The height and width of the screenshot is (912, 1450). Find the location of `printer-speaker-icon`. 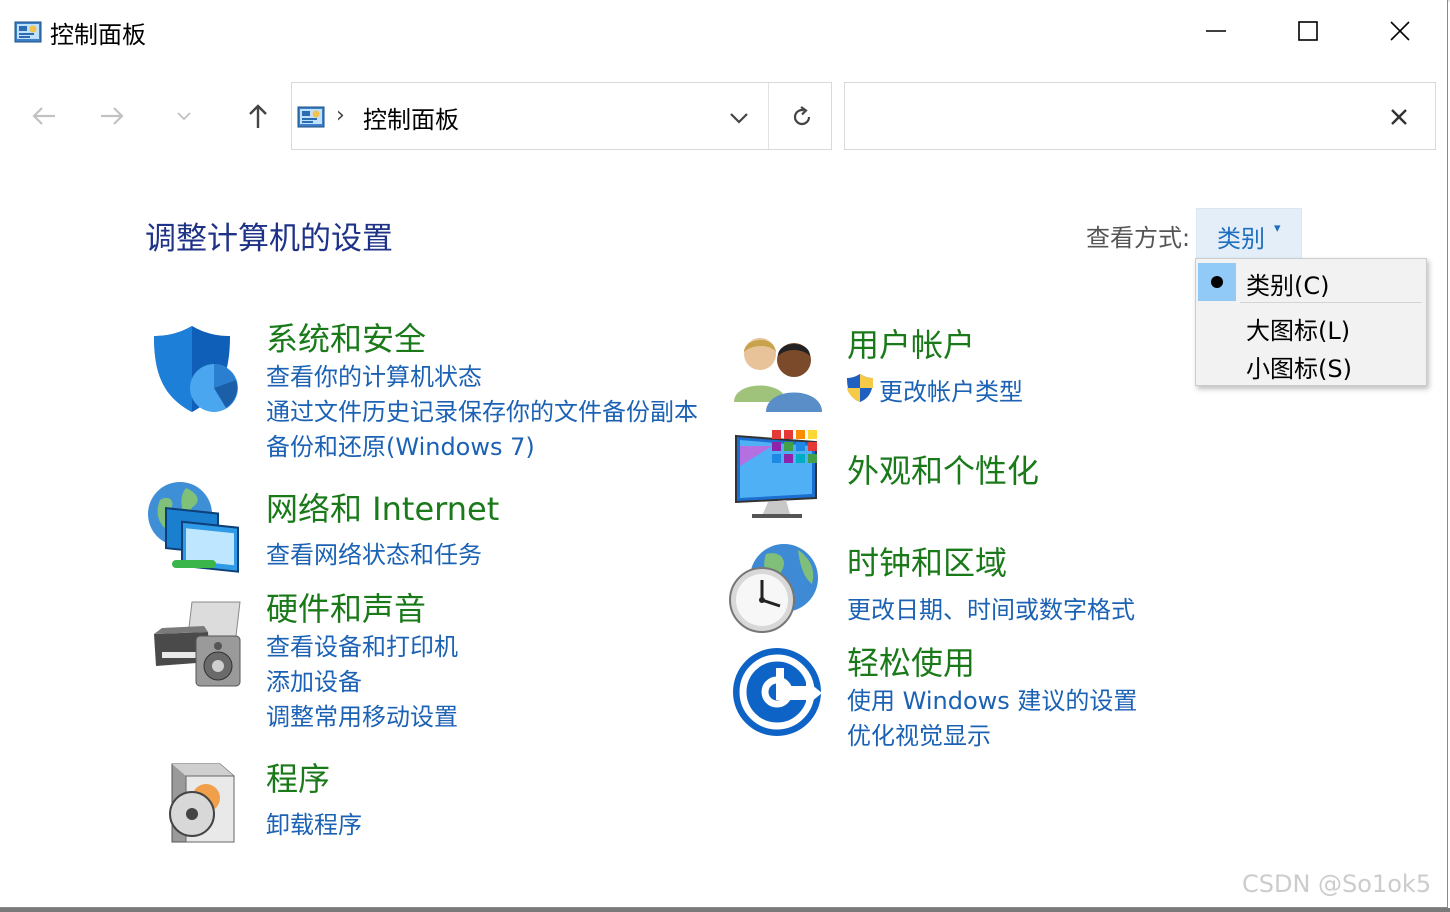

printer-speaker-icon is located at coordinates (196, 644).